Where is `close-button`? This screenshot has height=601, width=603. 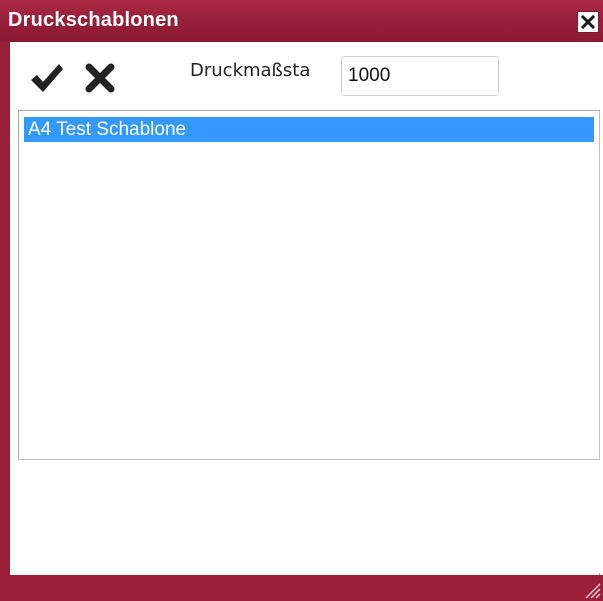 close-button is located at coordinates (588, 22).